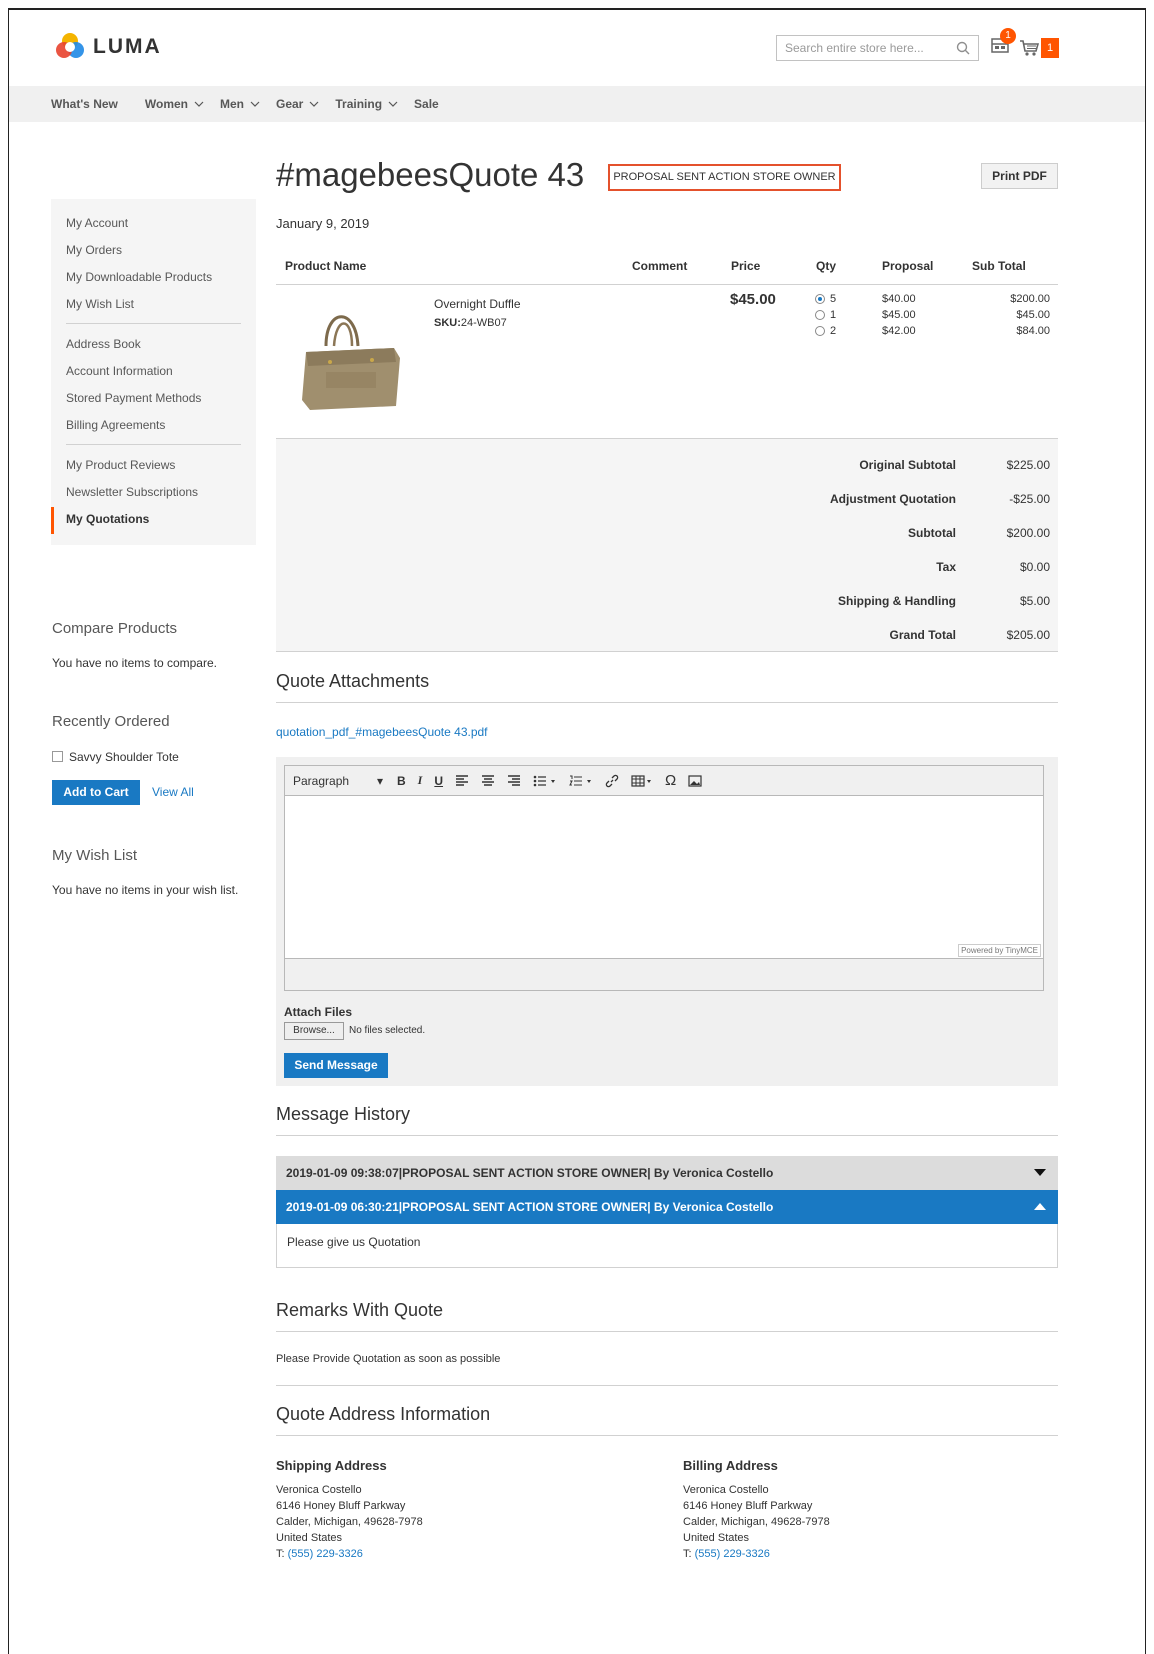 This screenshot has width=1154, height=1654. What do you see at coordinates (153, 278) in the screenshot?
I see `sidebar-item-downloadable-products: My Downloadable Products` at bounding box center [153, 278].